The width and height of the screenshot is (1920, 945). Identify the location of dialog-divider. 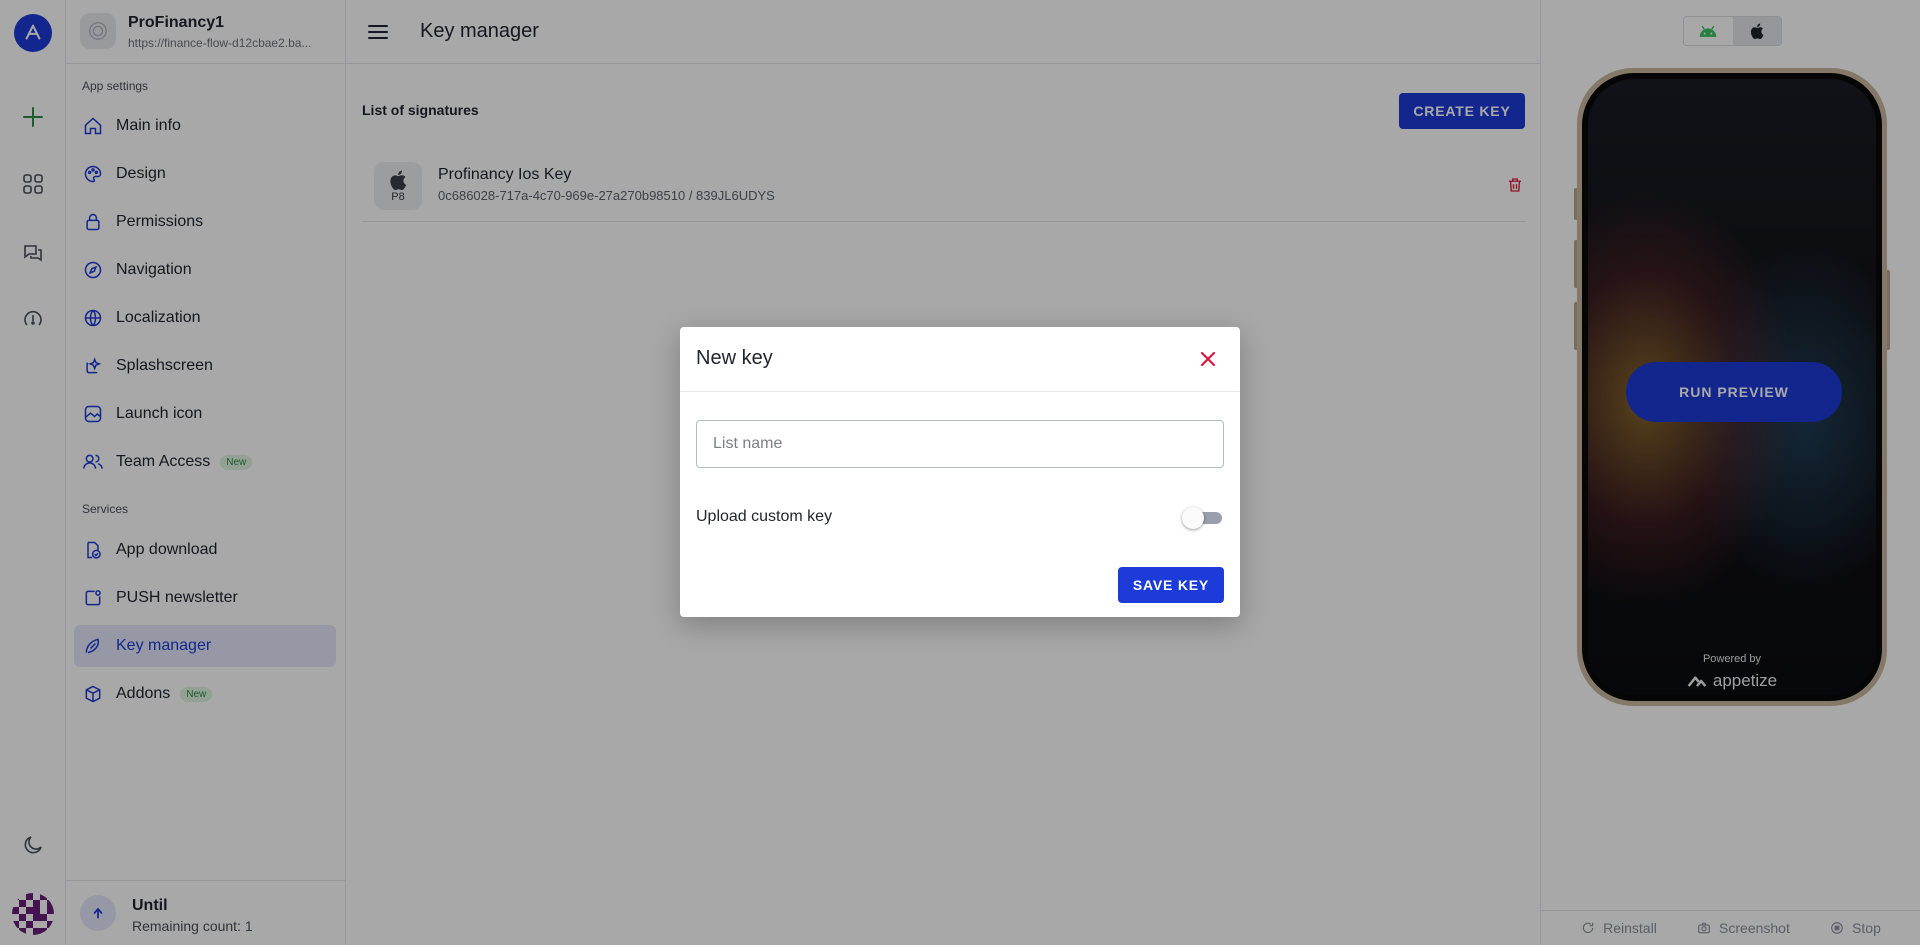
(960, 391).